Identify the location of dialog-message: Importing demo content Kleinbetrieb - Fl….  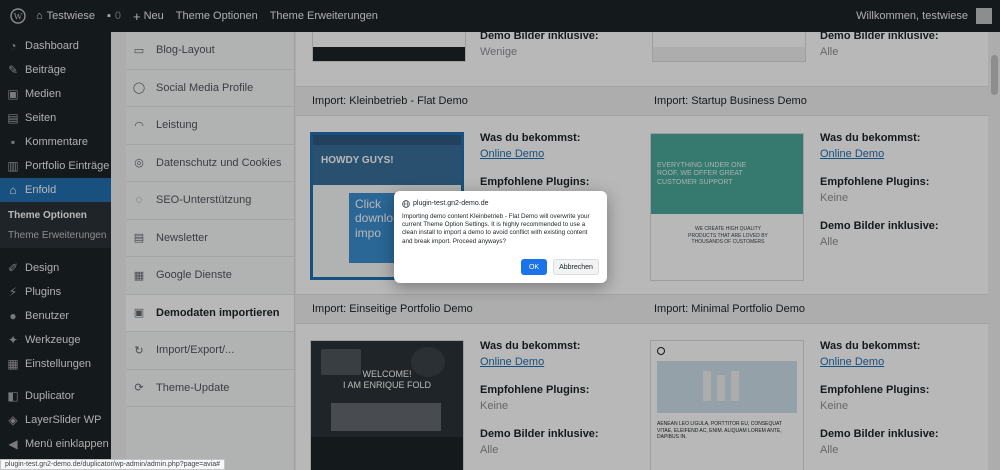
(496, 229).